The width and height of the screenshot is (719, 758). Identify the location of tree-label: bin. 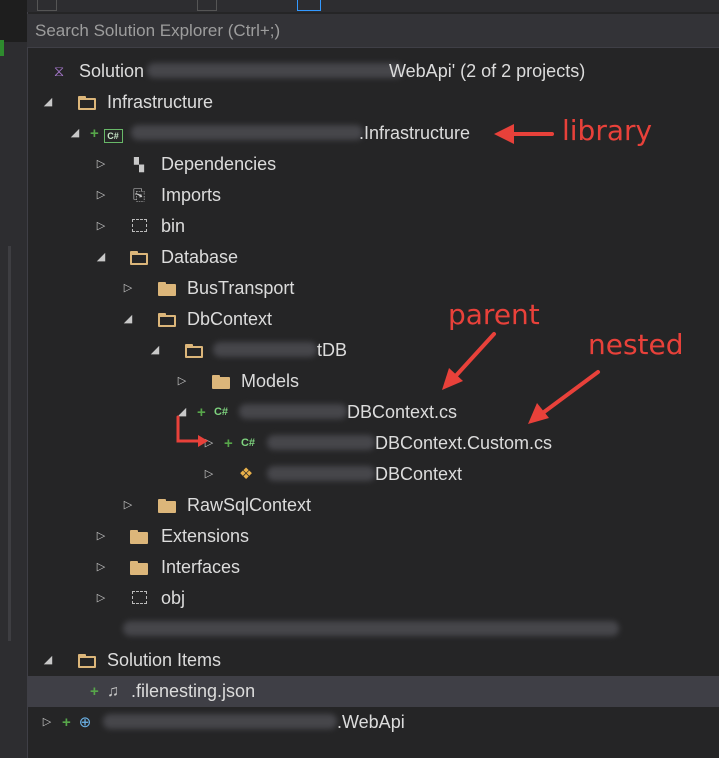
(173, 226).